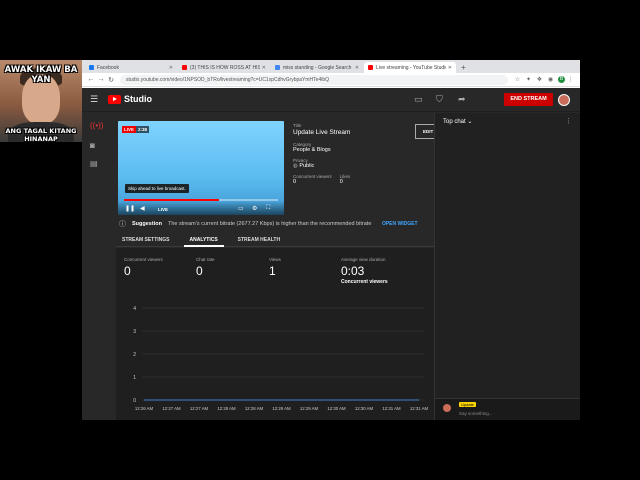  What do you see at coordinates (277, 67) in the screenshot?
I see `google-icon` at bounding box center [277, 67].